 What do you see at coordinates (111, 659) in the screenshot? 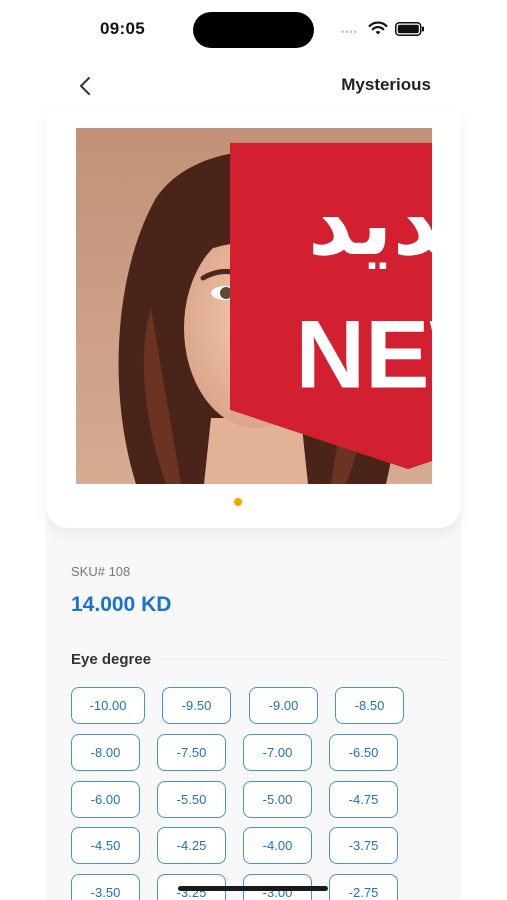
I see `eye-degree-title: Eye degree` at bounding box center [111, 659].